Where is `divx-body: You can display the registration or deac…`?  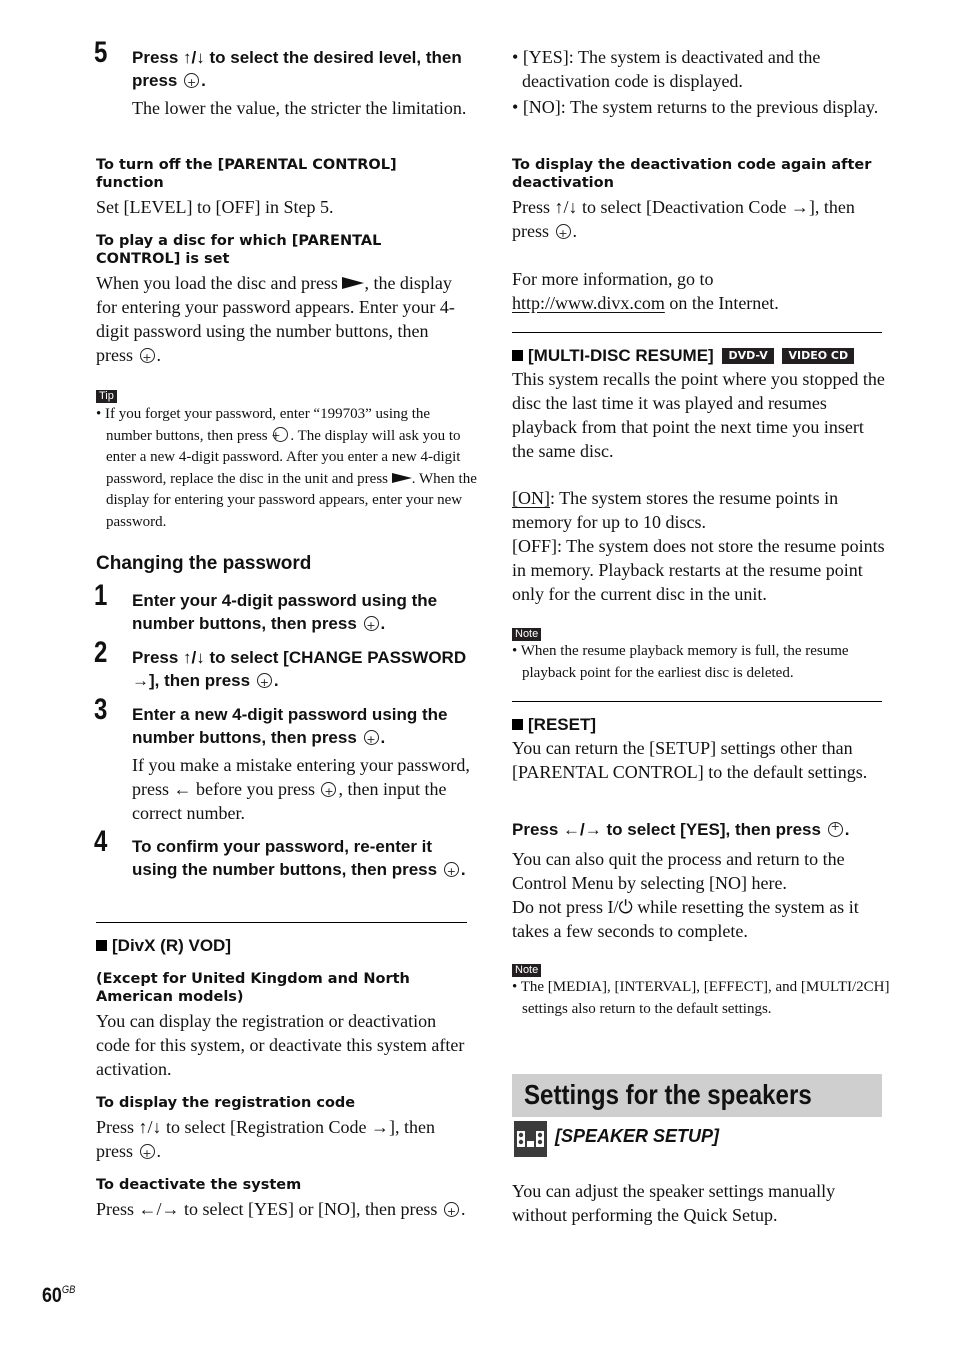
divx-body: You can display the registration or deac… is located at coordinates (280, 1045).